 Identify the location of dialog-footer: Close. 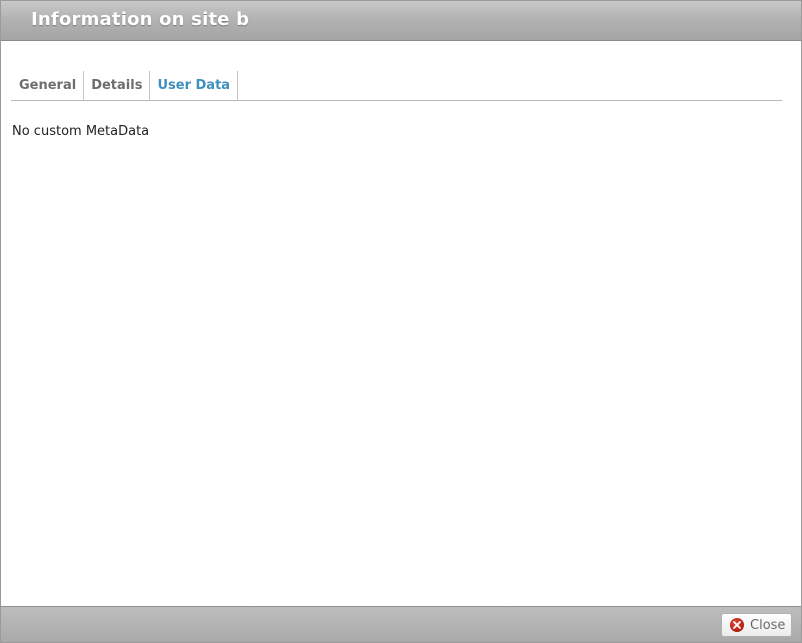
(401, 624).